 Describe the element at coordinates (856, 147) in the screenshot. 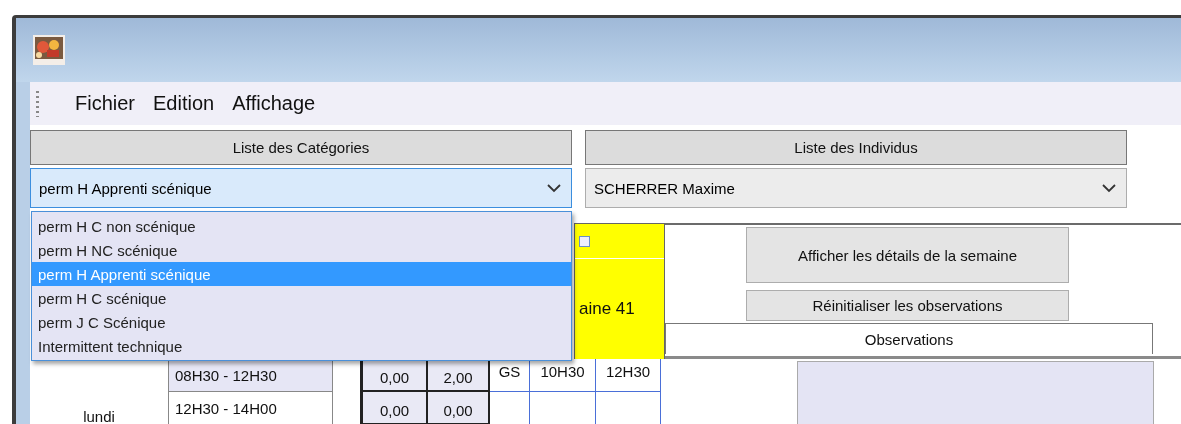

I see `list-header-button: Liste des Individus` at that location.